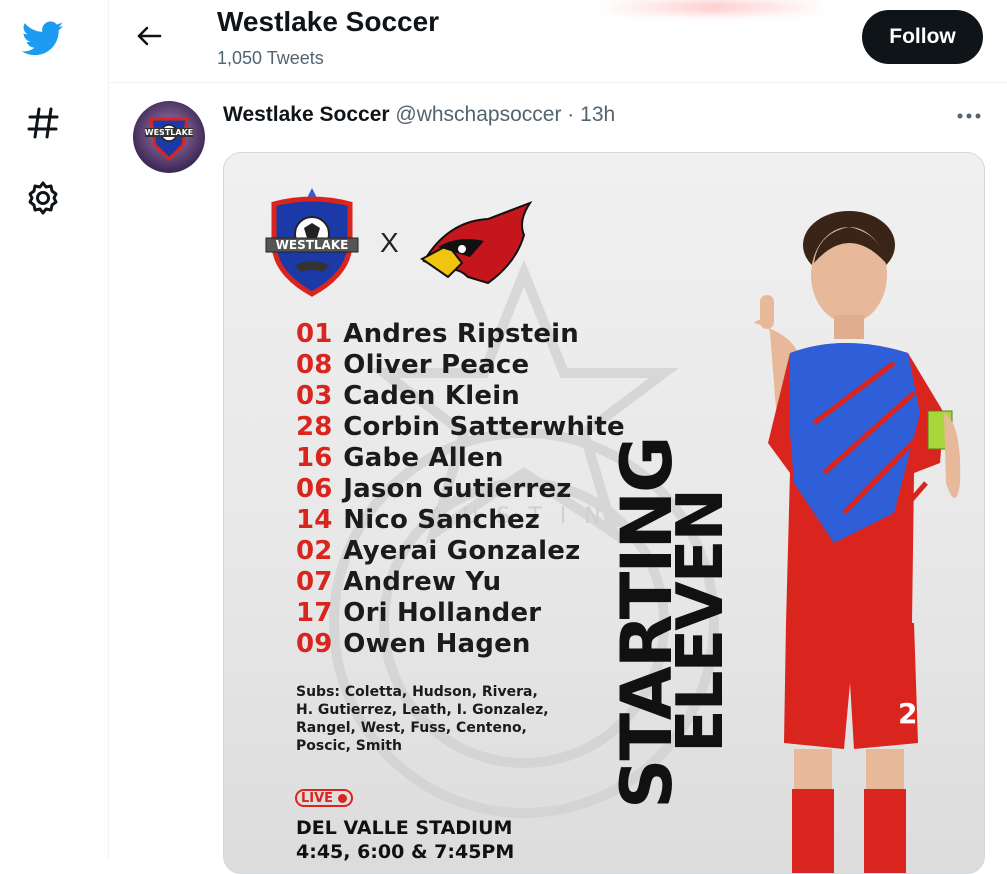  What do you see at coordinates (149, 36) in the screenshot?
I see `back-arrow-icon` at bounding box center [149, 36].